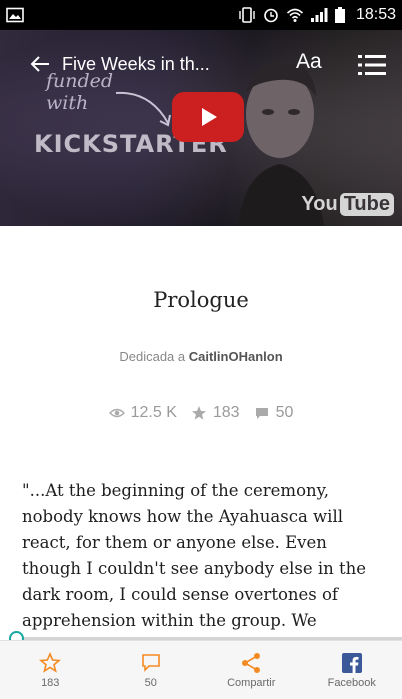 The width and height of the screenshot is (402, 699). Describe the element at coordinates (271, 15) in the screenshot. I see `alarm-icon` at that location.